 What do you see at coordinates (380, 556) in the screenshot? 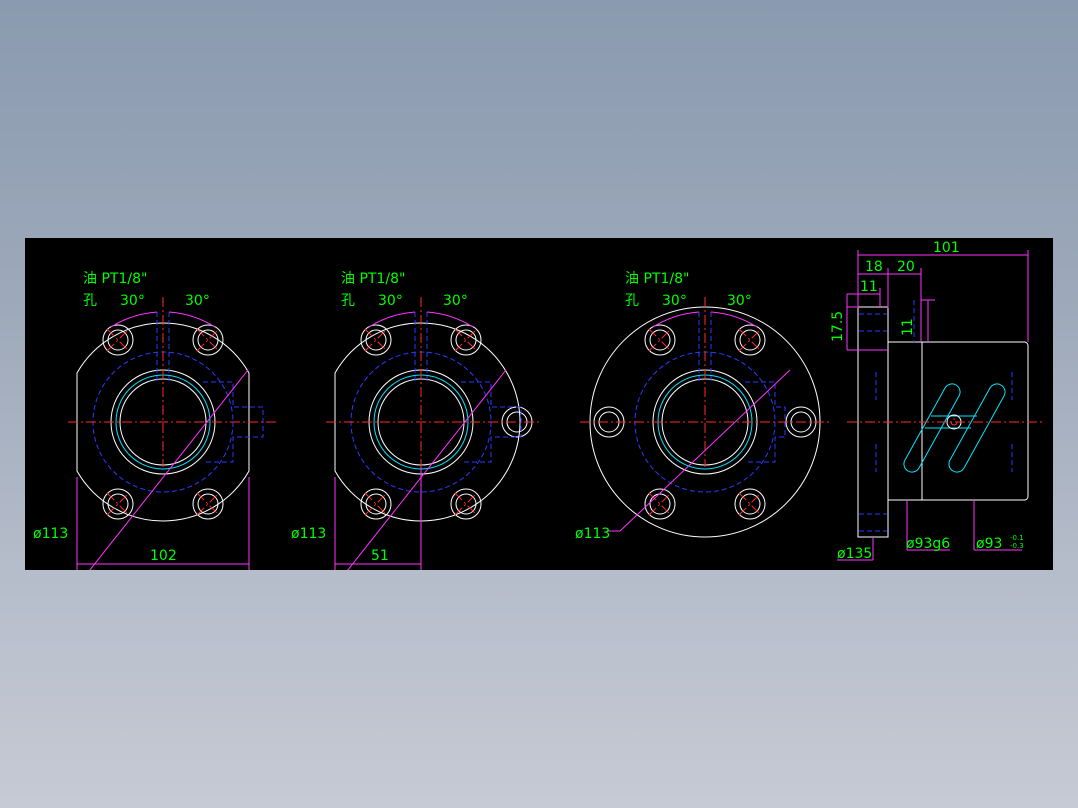
I see `width-label: 51` at bounding box center [380, 556].